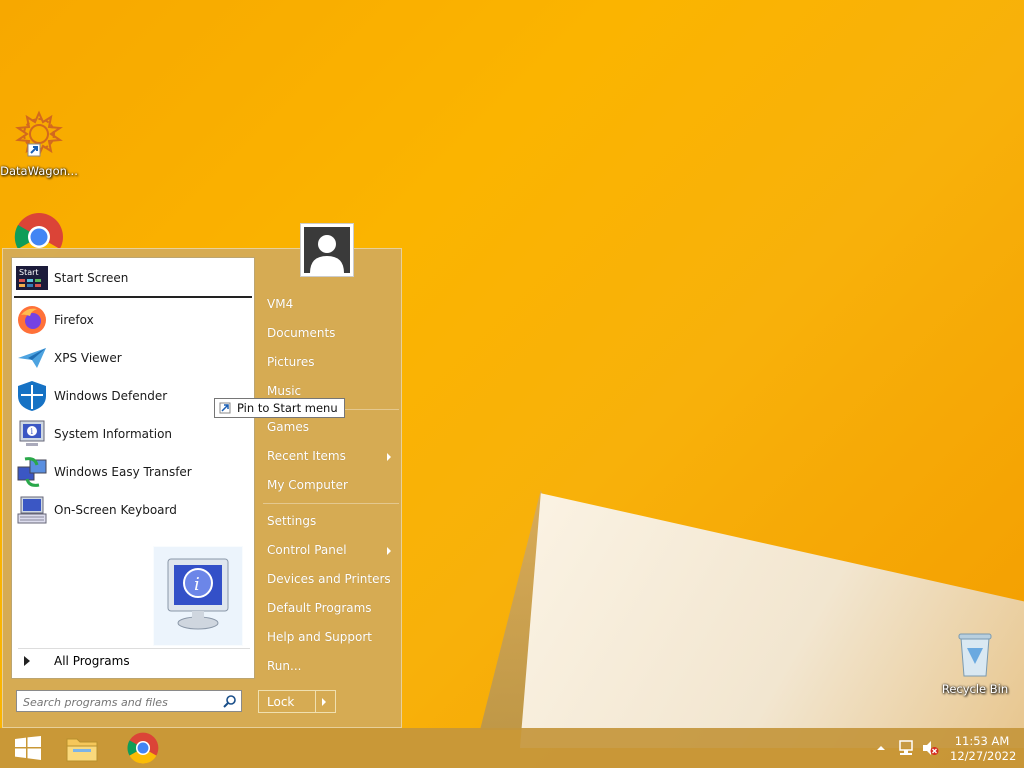 Image resolution: width=1024 pixels, height=768 pixels. I want to click on system-information-drag-icon: i, so click(198, 594).